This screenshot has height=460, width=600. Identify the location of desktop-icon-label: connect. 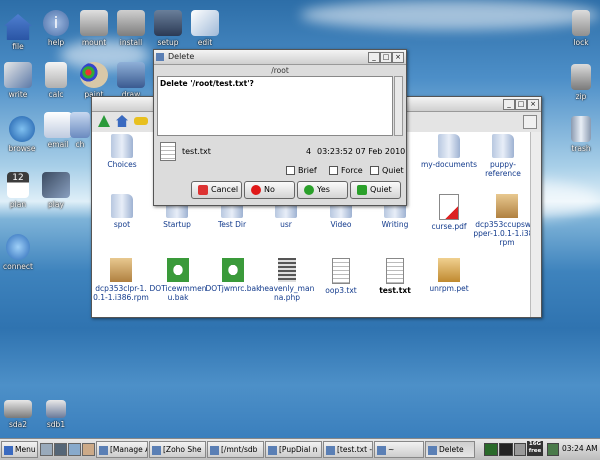
(18, 266).